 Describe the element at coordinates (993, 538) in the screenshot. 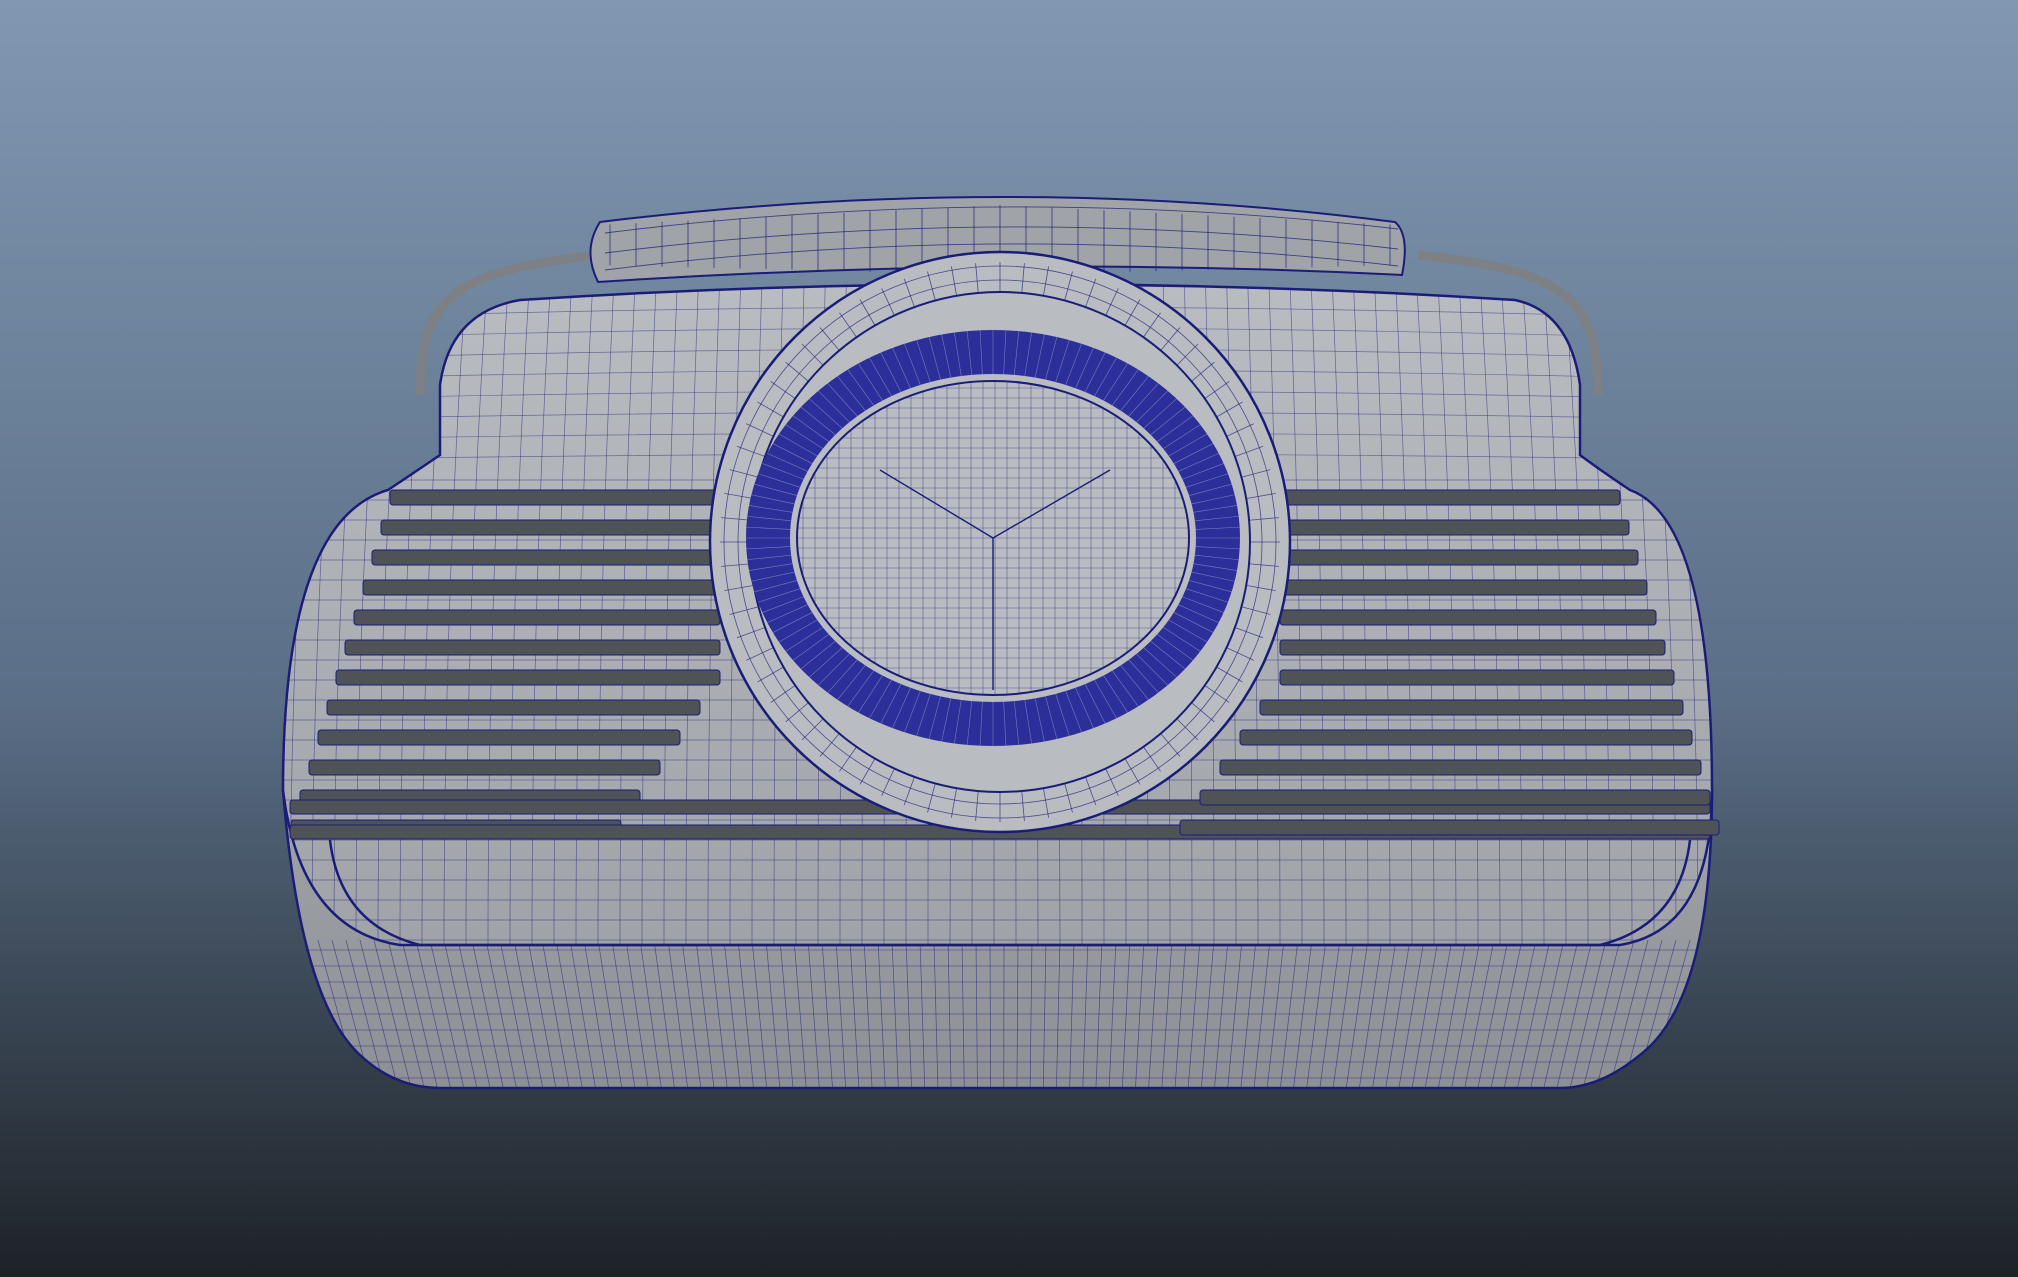

I see `speaker-cone-wireframe` at that location.